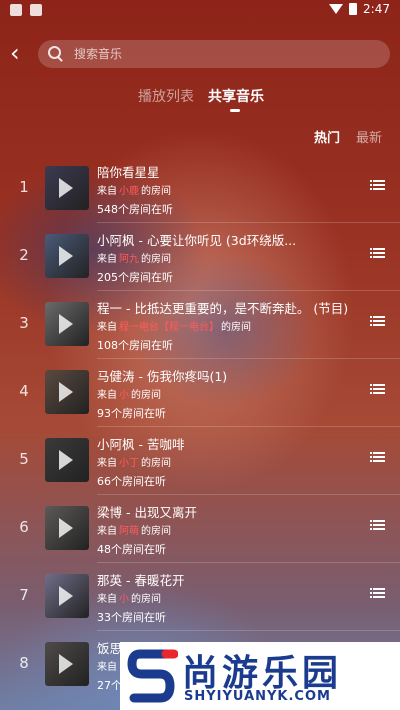 The height and width of the screenshot is (710, 400). I want to click on room-owner: 阿九, so click(129, 259).